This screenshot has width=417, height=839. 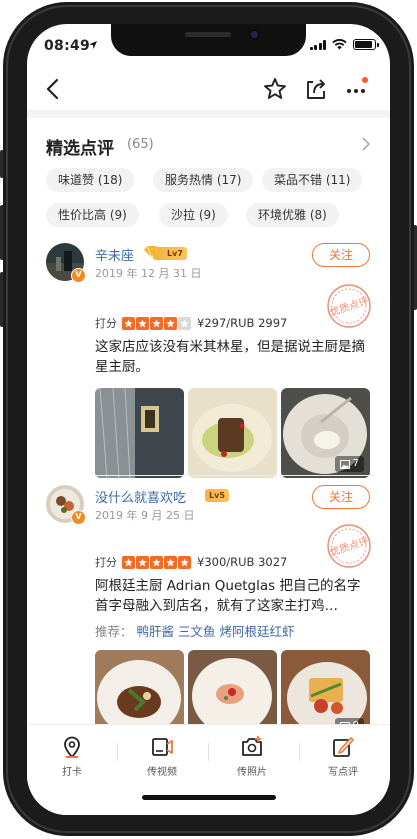 I want to click on status-time: 08:49, so click(x=67, y=46).